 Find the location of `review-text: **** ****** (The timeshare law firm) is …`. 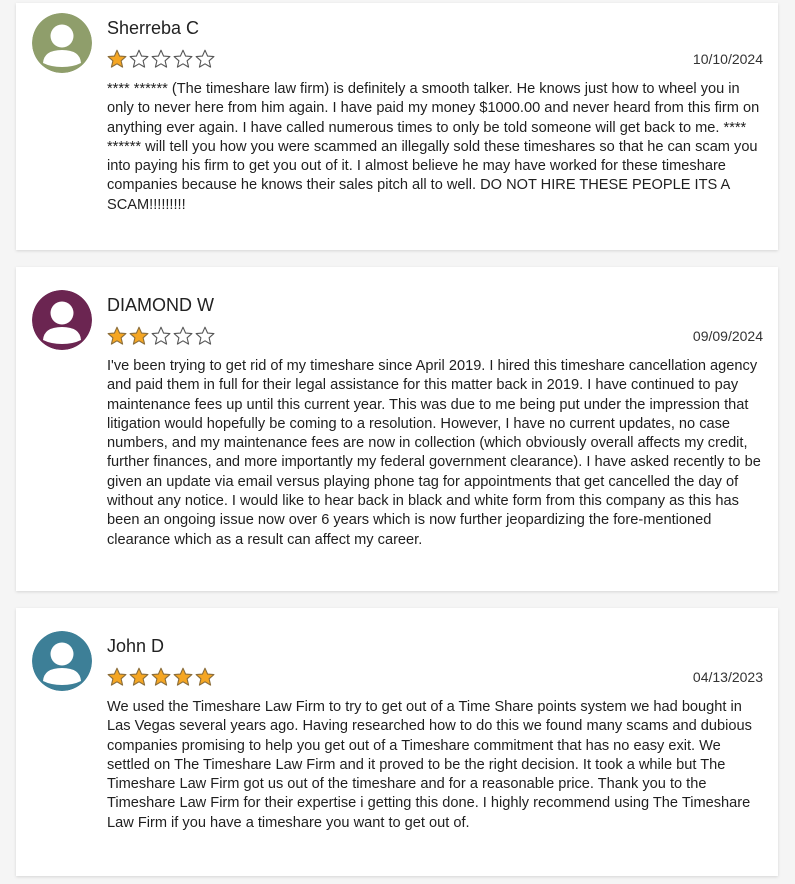

review-text: **** ****** (The timeshare law firm) is … is located at coordinates (433, 147).